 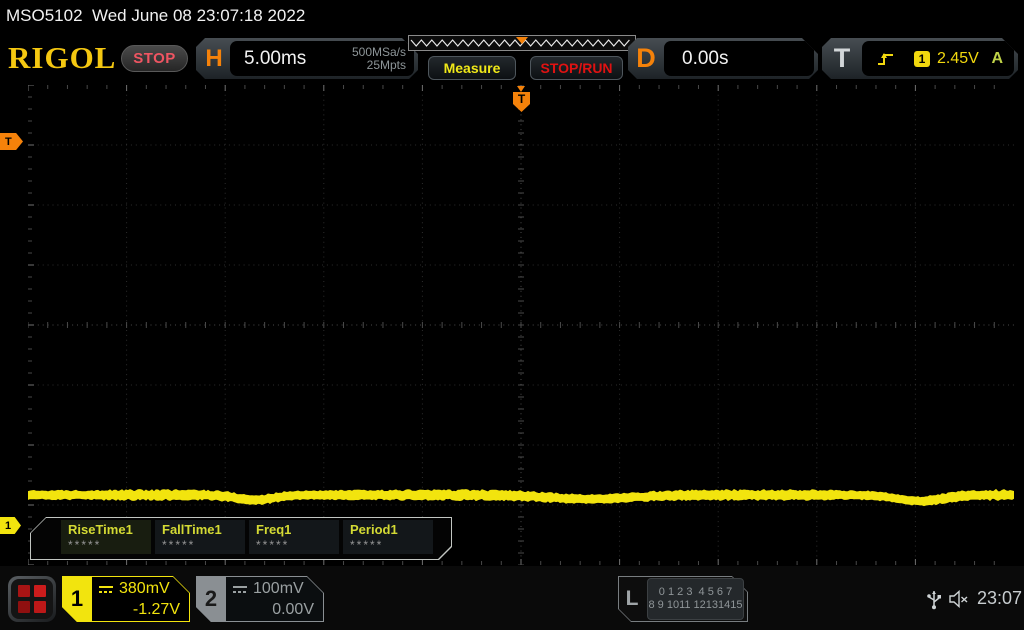 I want to click on trigger-source-badge: 1, so click(x=922, y=59).